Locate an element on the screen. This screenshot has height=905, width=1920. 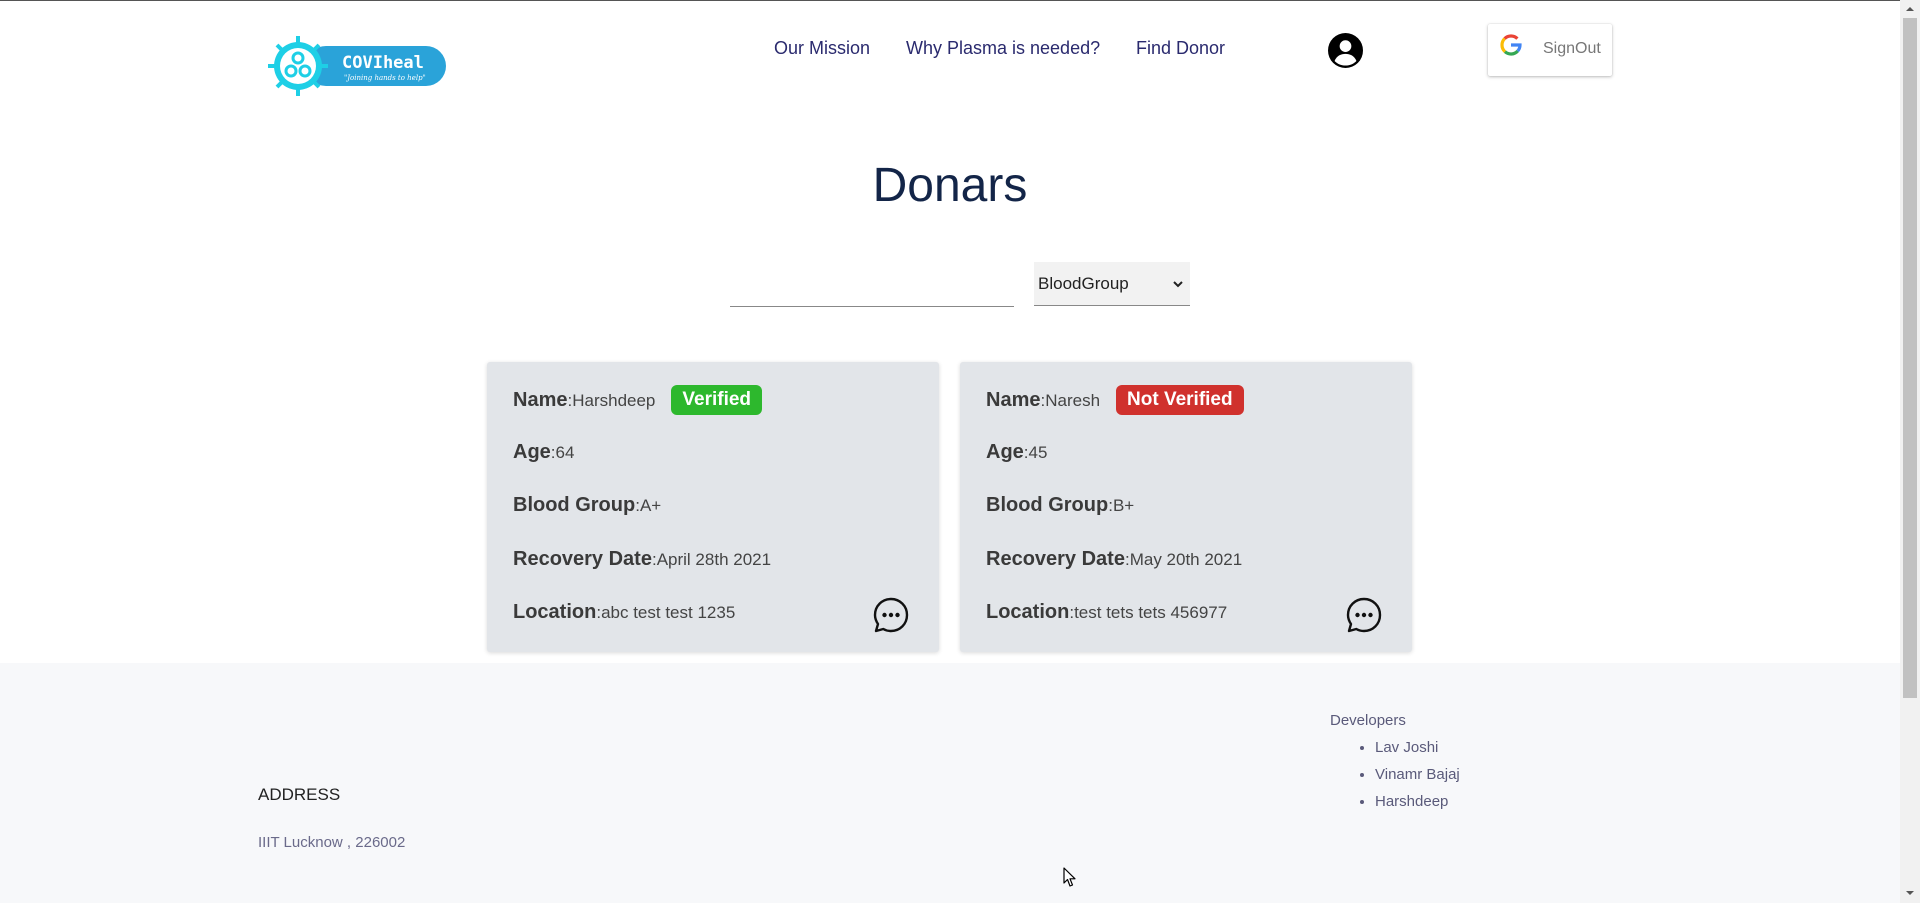
donor-blood-group-row: Blood Group:A+ is located at coordinates (587, 507).